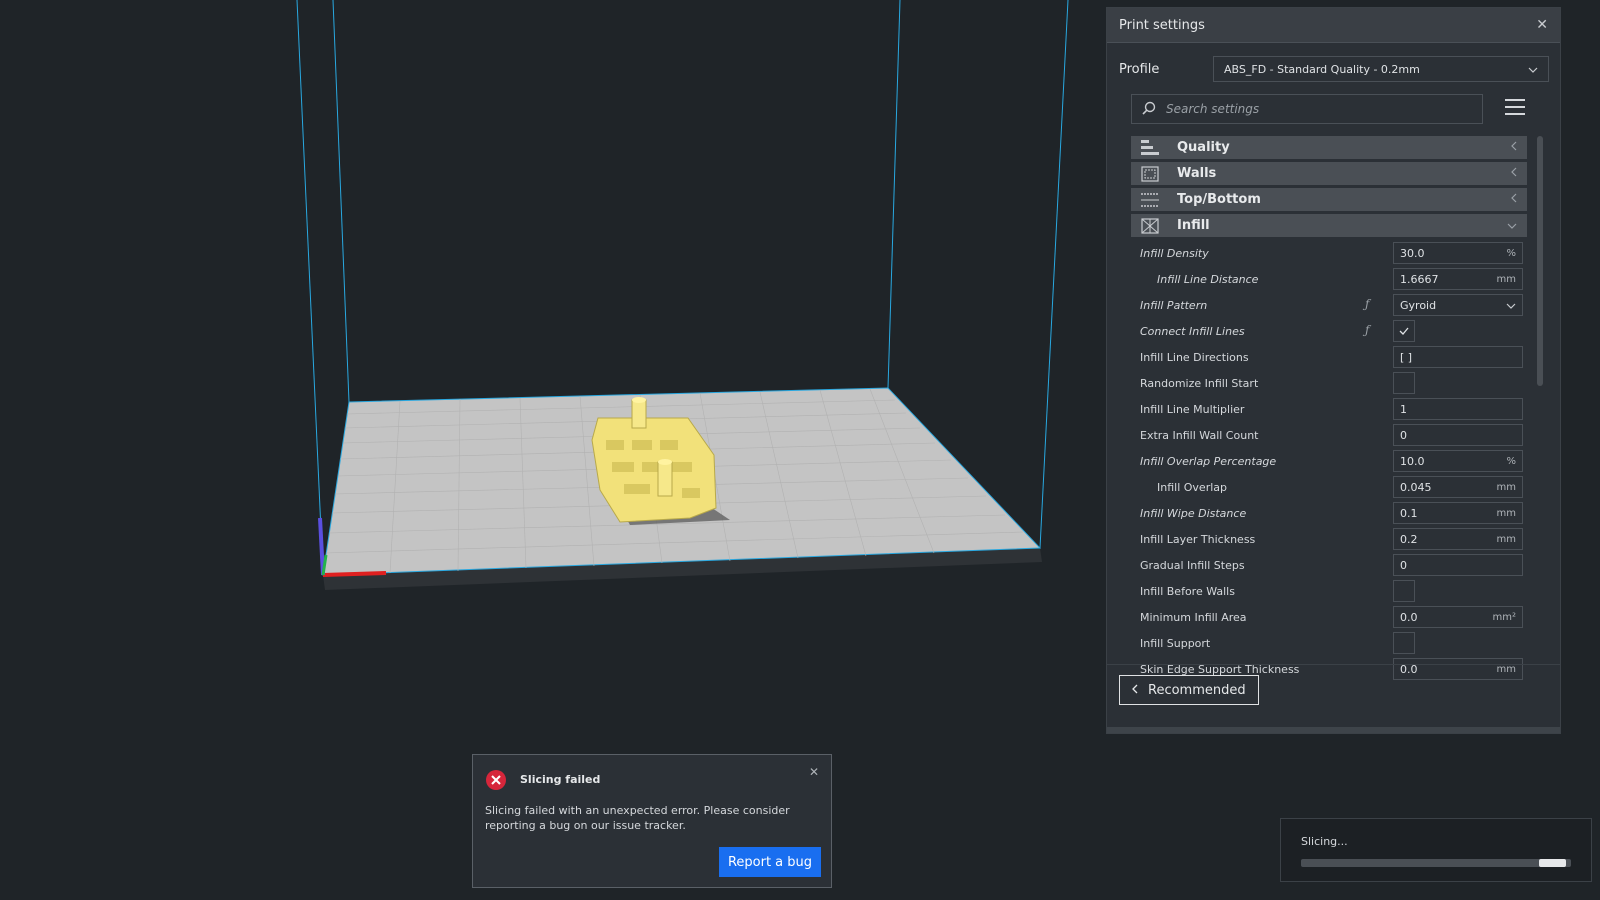  What do you see at coordinates (1199, 383) in the screenshot?
I see `setting-label: Randomize Infill Start` at bounding box center [1199, 383].